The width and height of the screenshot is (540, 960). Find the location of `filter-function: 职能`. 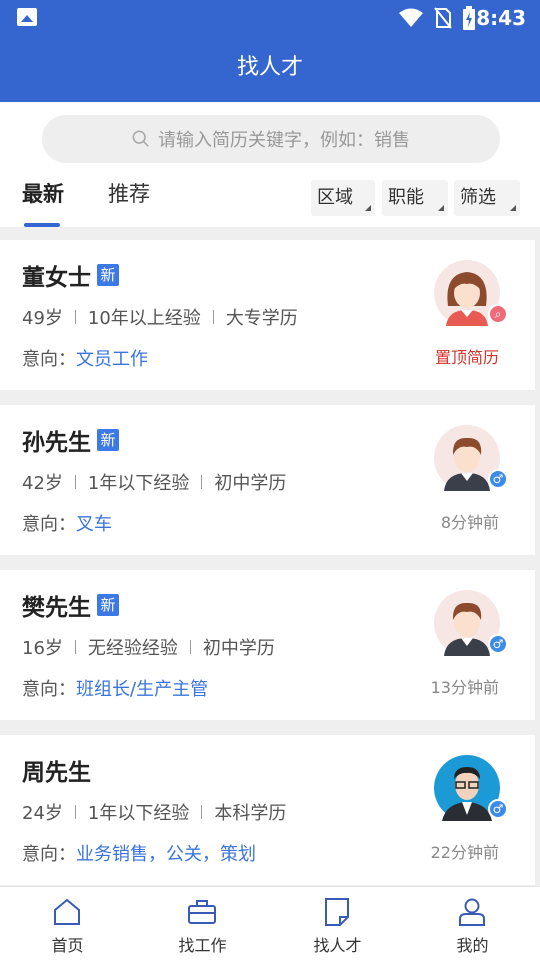

filter-function: 职能 is located at coordinates (415, 198).